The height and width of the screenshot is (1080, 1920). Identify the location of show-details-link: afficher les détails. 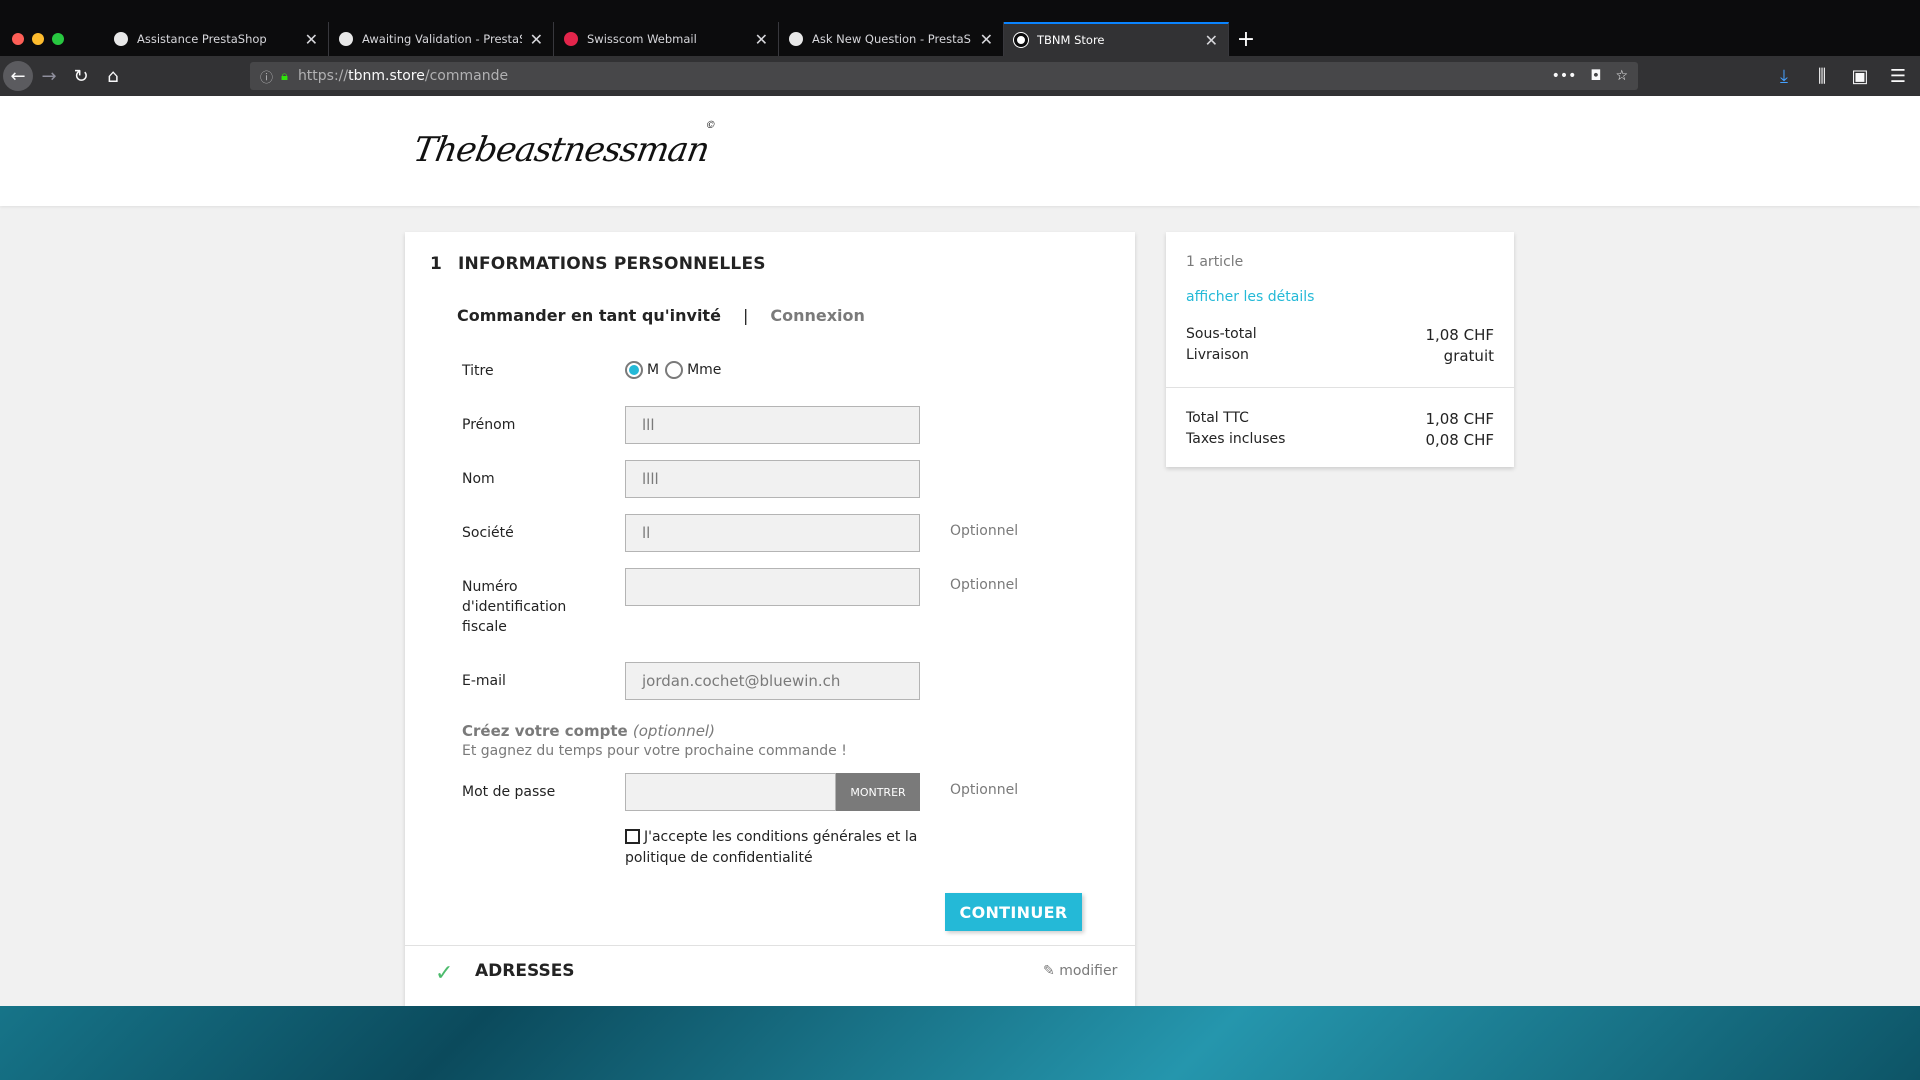
(1250, 297).